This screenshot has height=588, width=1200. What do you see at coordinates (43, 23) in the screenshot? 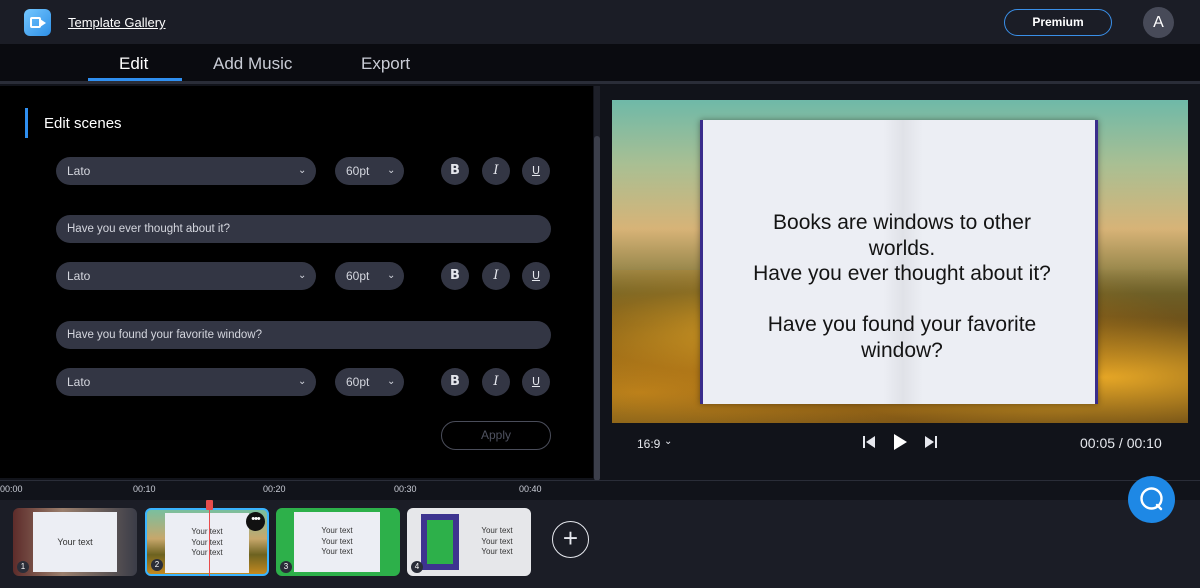
I see `camera-shape` at bounding box center [43, 23].